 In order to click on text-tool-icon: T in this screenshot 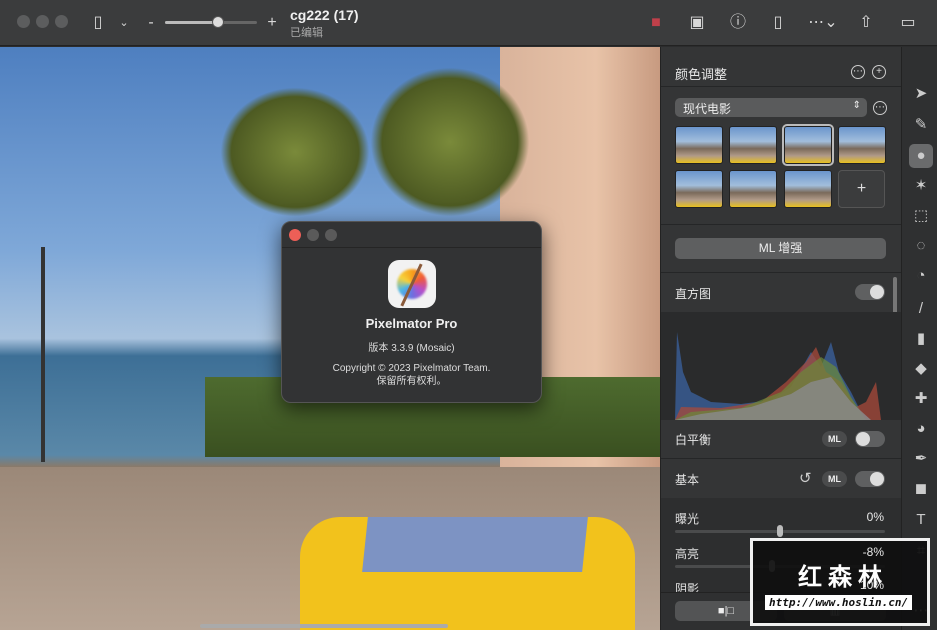, I will do `click(921, 520)`.